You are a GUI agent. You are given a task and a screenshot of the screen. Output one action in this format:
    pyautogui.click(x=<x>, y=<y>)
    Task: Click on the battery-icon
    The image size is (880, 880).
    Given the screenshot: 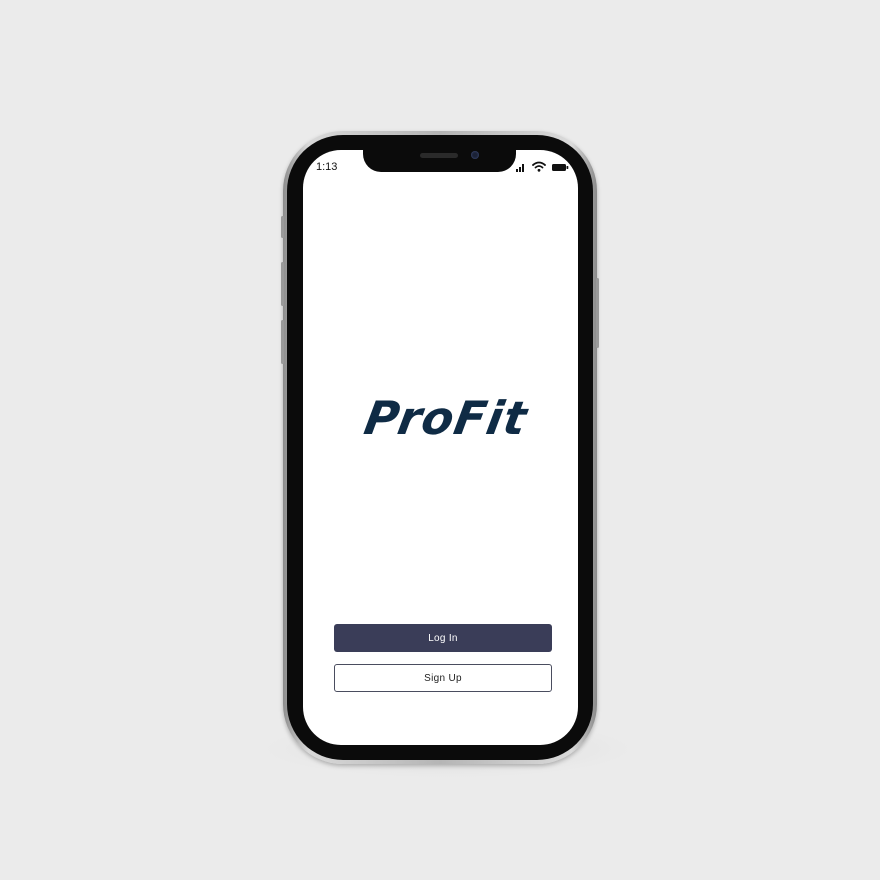 What is the action you would take?
    pyautogui.click(x=560, y=167)
    